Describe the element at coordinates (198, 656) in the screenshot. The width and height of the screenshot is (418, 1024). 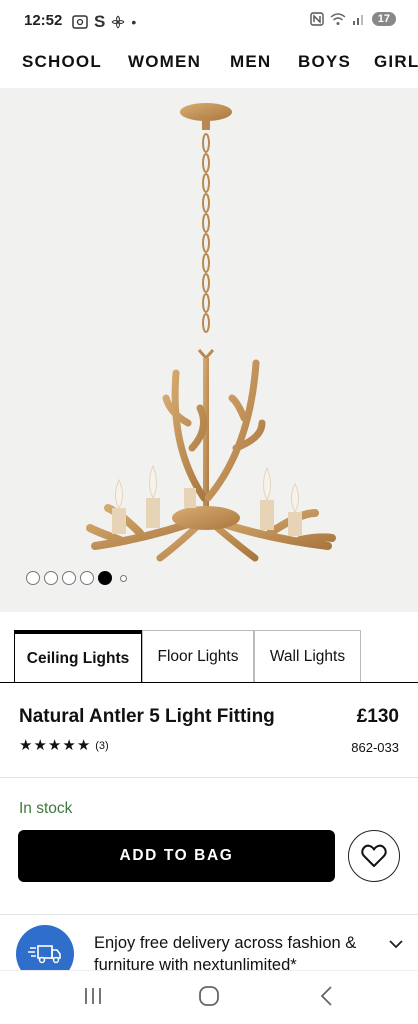
I see `tab-floor-lights: Floor Lights` at that location.